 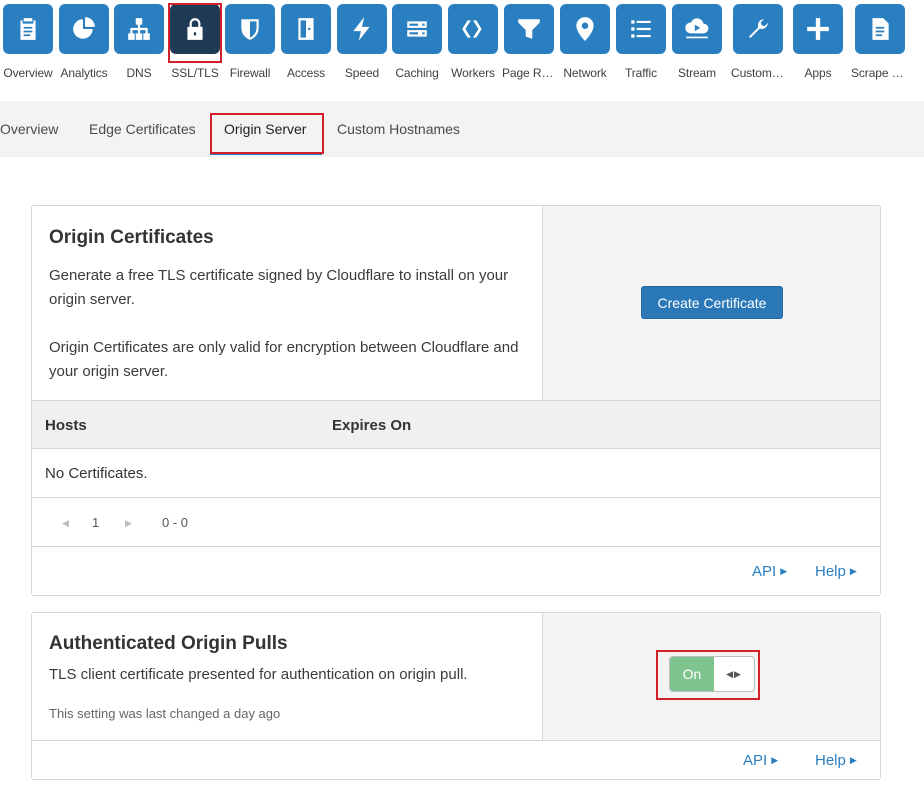 I want to click on app-analytics: Analytics, so click(x=84, y=42).